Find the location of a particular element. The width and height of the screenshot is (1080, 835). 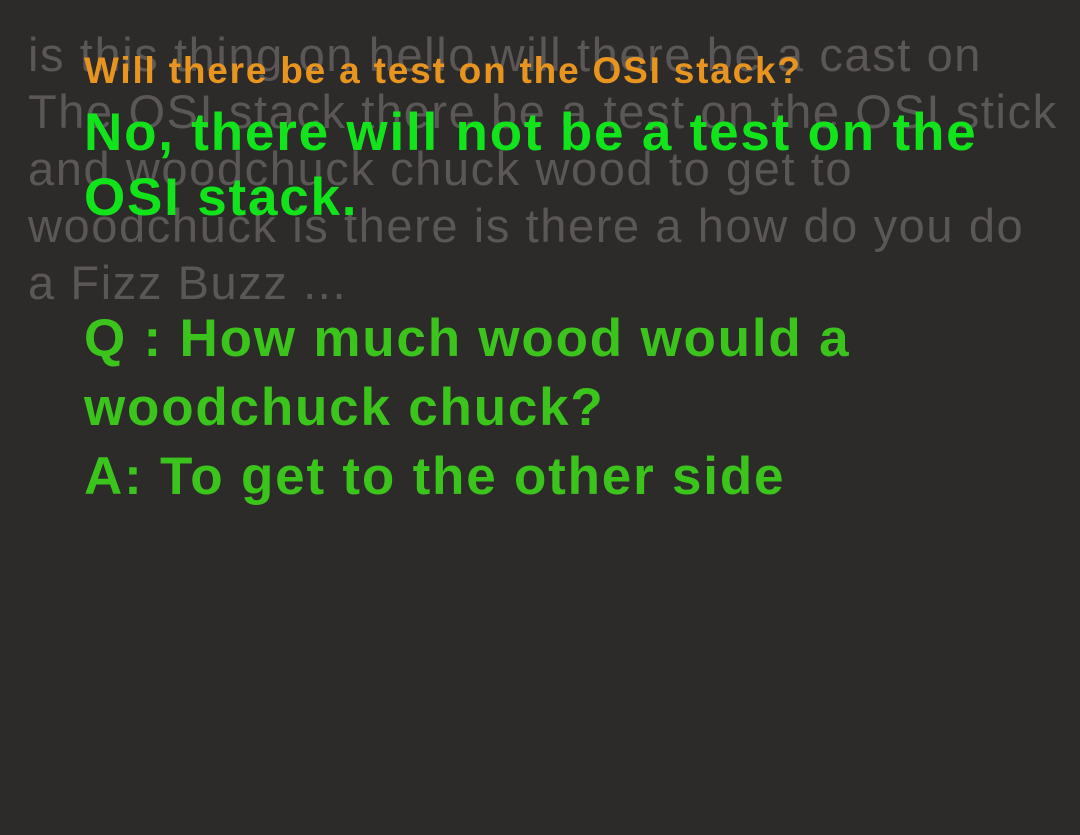

qa-answer-text: A: To get to the other side is located at coordinates (435, 476).